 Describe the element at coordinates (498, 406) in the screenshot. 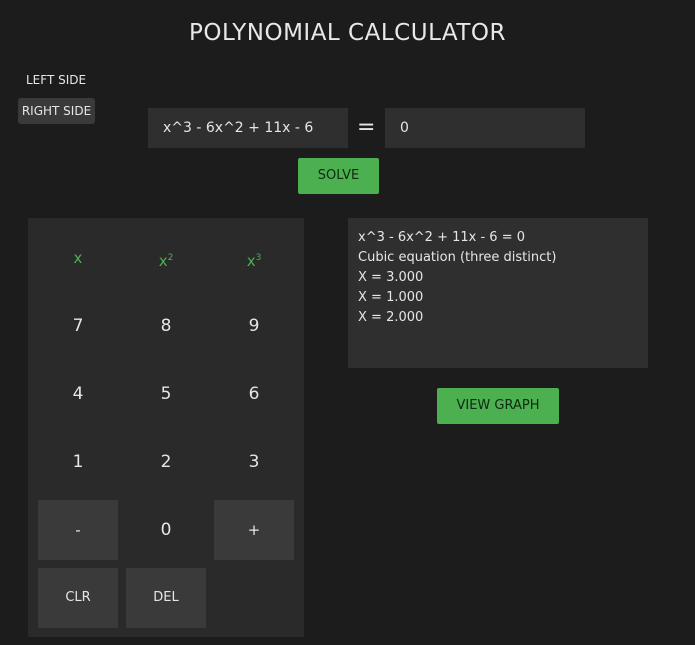

I see `view-graph-button: VIEW GRAPH` at that location.